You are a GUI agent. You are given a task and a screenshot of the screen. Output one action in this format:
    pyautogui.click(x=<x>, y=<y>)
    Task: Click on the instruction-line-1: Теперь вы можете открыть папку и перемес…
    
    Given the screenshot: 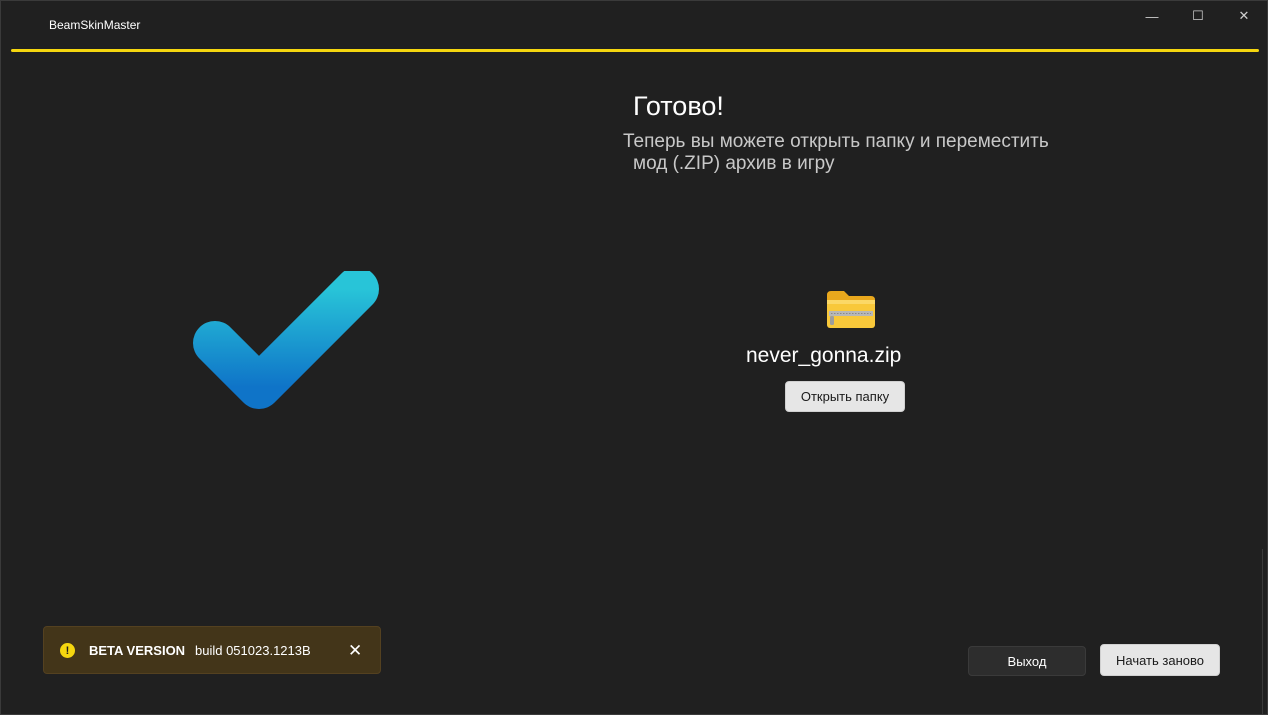 What is the action you would take?
    pyautogui.click(x=836, y=141)
    